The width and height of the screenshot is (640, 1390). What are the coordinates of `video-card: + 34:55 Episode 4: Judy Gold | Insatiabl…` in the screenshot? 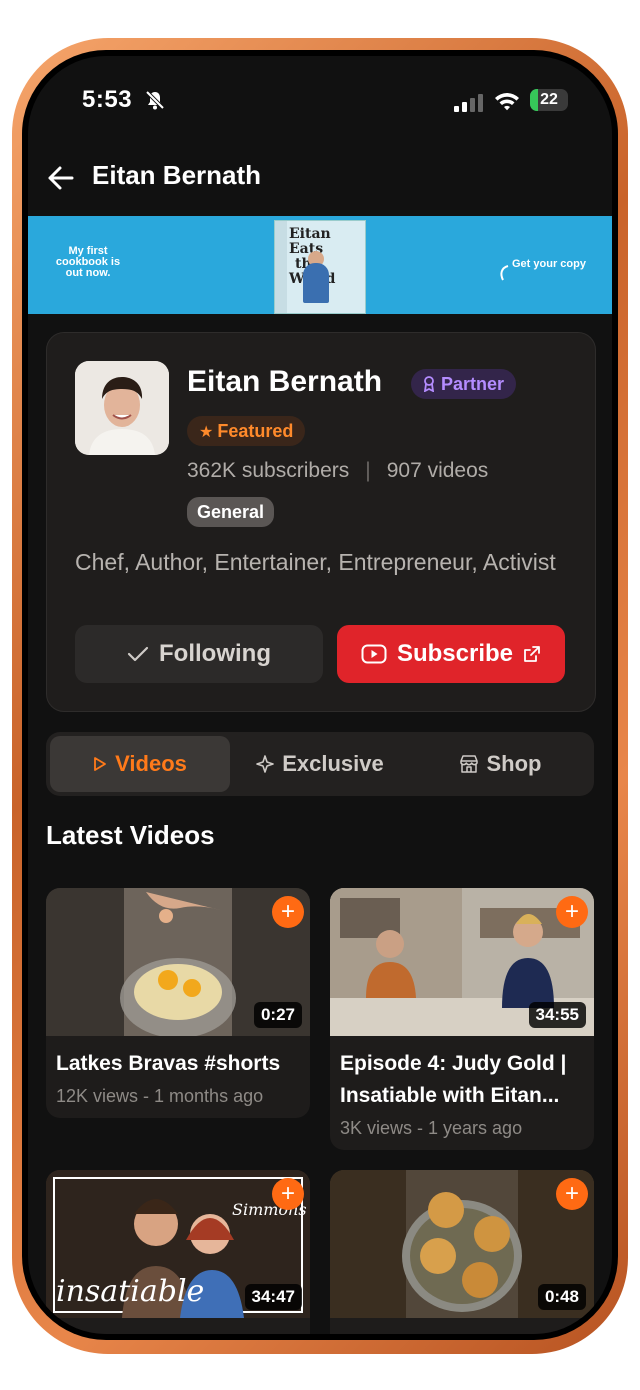 It's located at (462, 1019).